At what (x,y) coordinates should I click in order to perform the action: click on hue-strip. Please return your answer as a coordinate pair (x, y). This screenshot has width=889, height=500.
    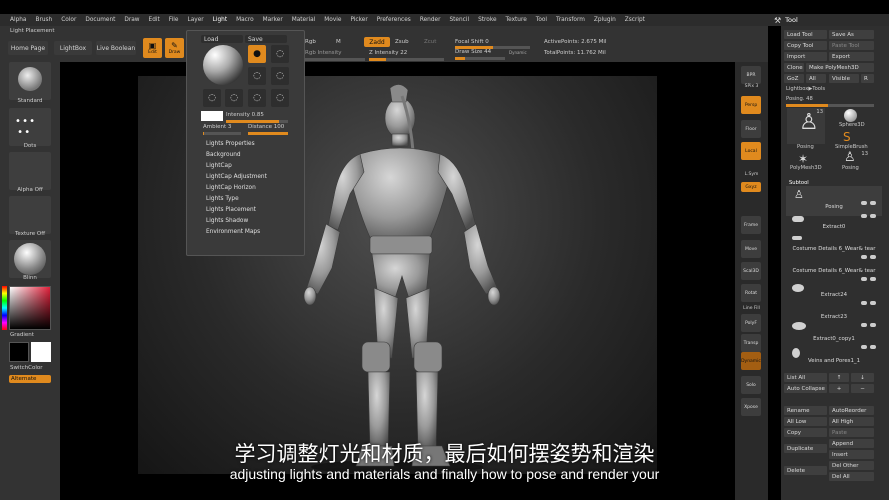
    Looking at the image, I should click on (4, 308).